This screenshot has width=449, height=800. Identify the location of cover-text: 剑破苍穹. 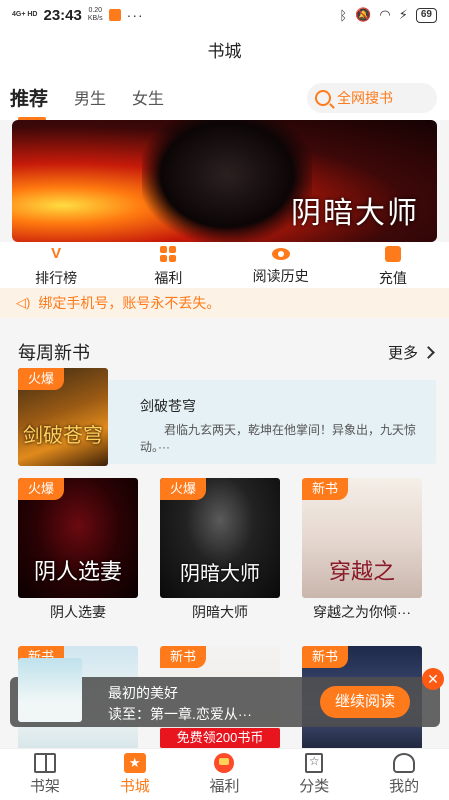
(63, 435).